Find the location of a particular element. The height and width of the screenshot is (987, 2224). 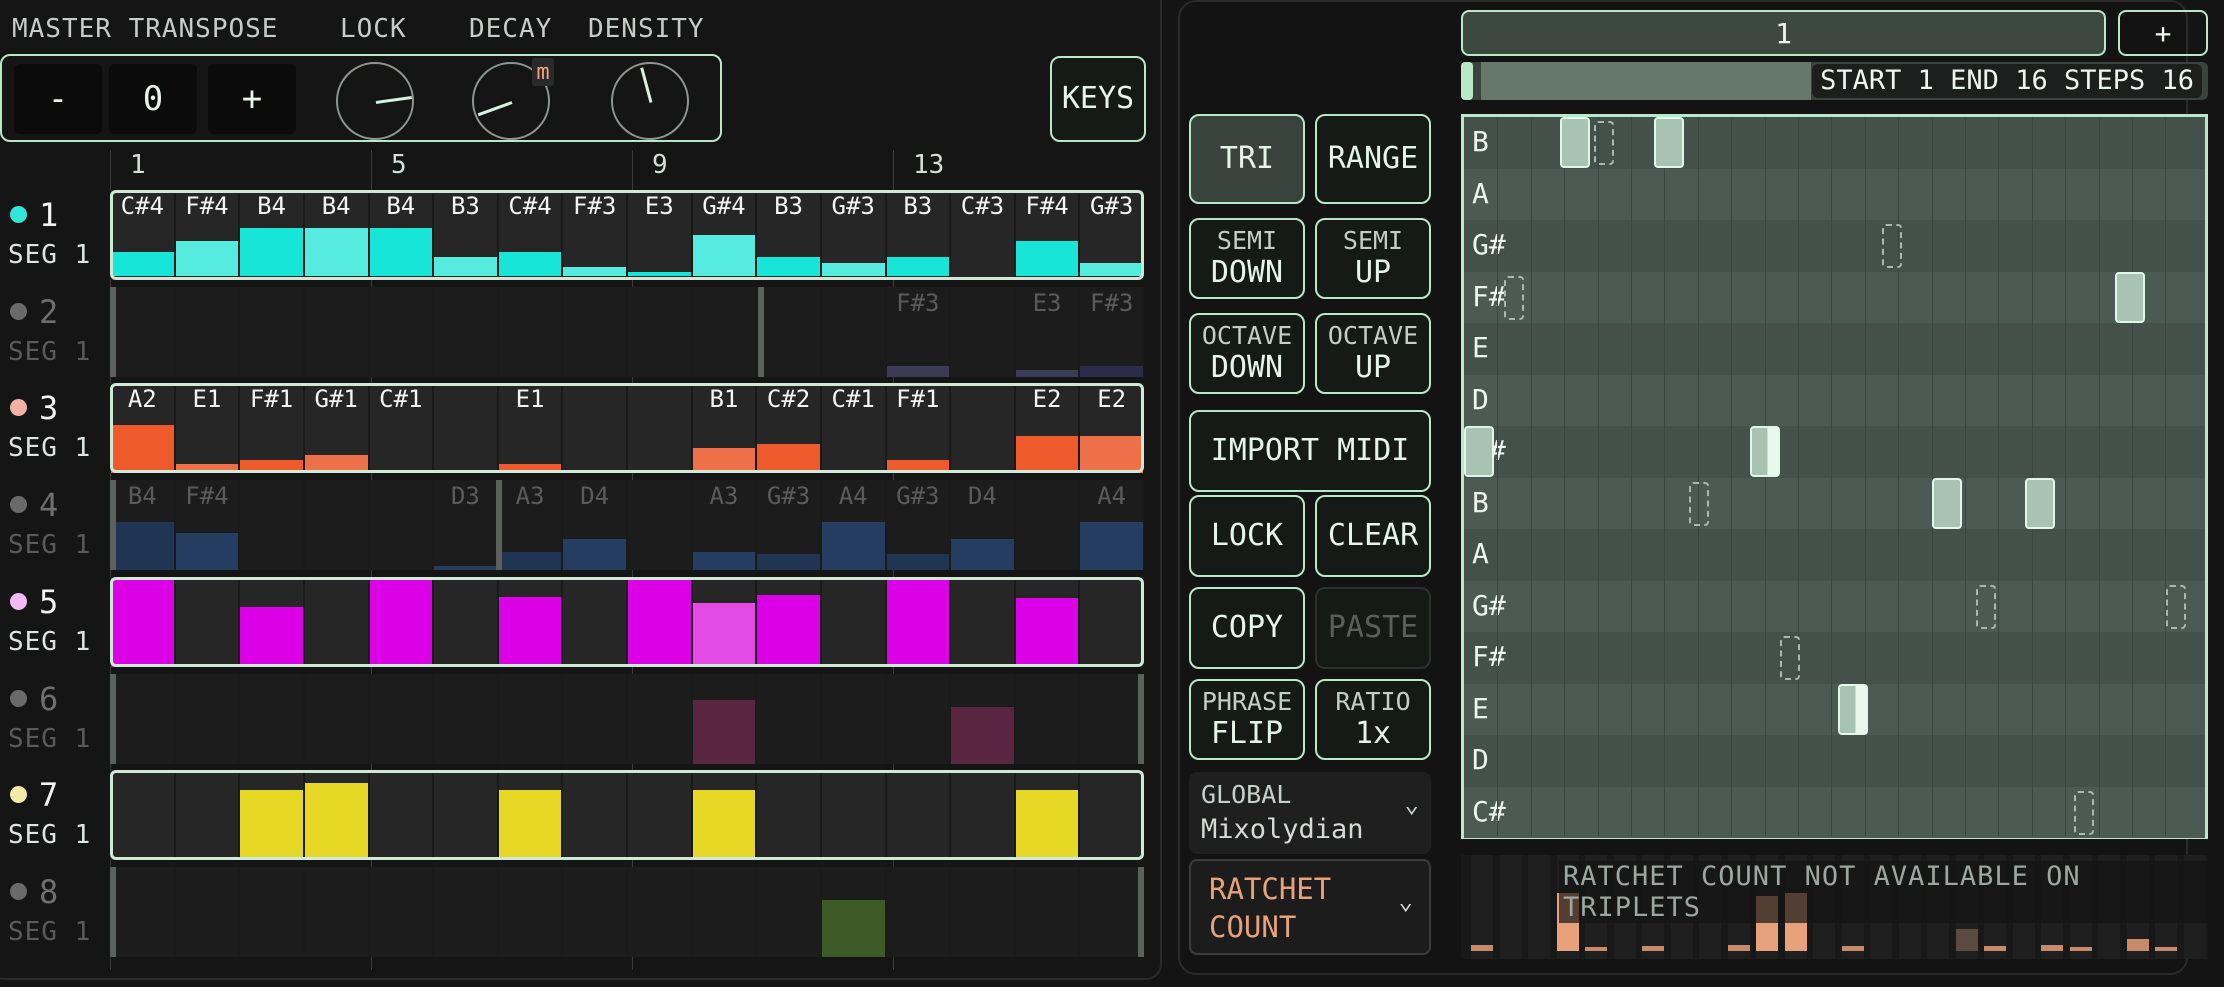

step-cell: F#1 is located at coordinates (271, 428).